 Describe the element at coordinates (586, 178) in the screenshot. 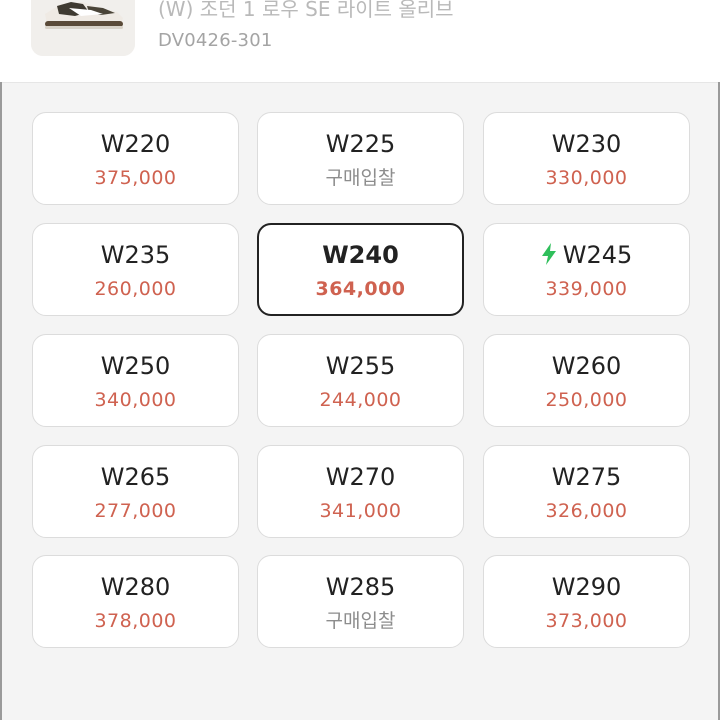

I see `size-price: 330,000` at that location.